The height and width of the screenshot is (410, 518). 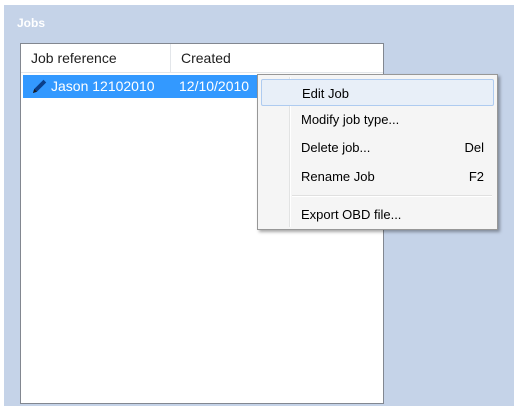 I want to click on pencil-icon, so click(x=40, y=86).